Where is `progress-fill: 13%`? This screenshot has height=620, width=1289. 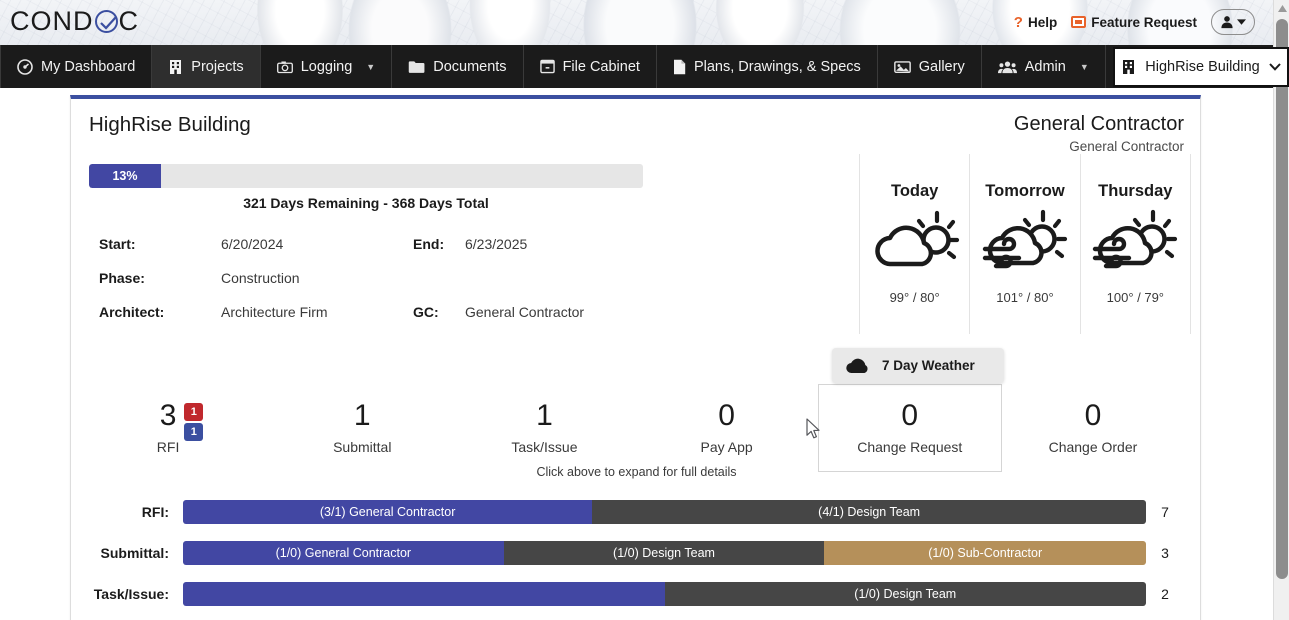 progress-fill: 13% is located at coordinates (125, 176).